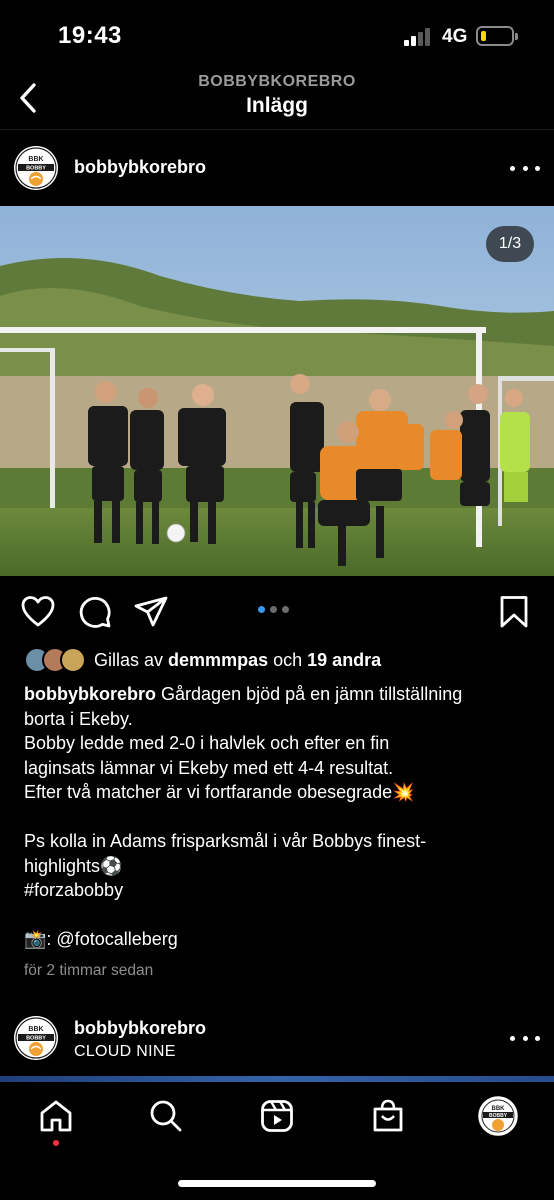  Describe the element at coordinates (497, 36) in the screenshot. I see `battery-icon` at that location.